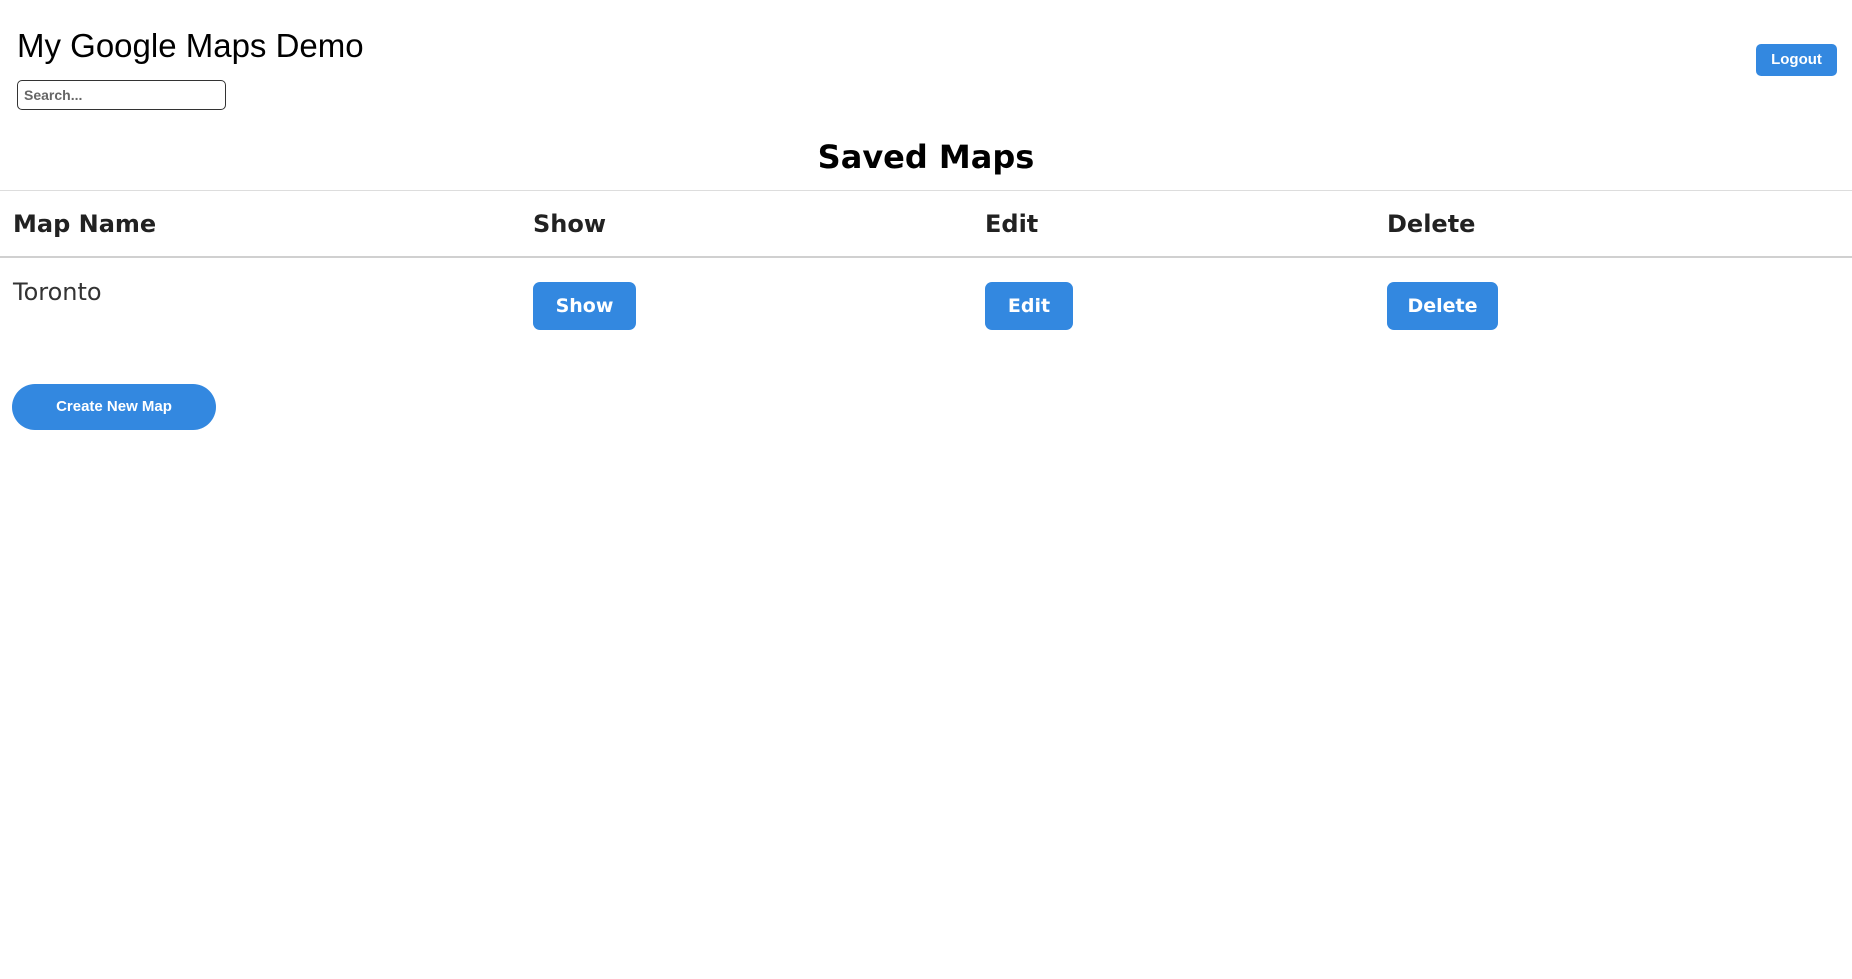 The image size is (1852, 979). Describe the element at coordinates (1796, 60) in the screenshot. I see `logout-button: Logout` at that location.